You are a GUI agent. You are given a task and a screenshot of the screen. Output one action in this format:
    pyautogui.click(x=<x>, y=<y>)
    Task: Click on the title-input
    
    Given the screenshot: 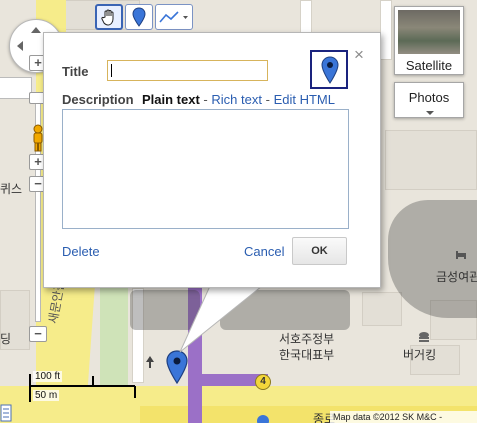 What is the action you would take?
    pyautogui.click(x=187, y=70)
    